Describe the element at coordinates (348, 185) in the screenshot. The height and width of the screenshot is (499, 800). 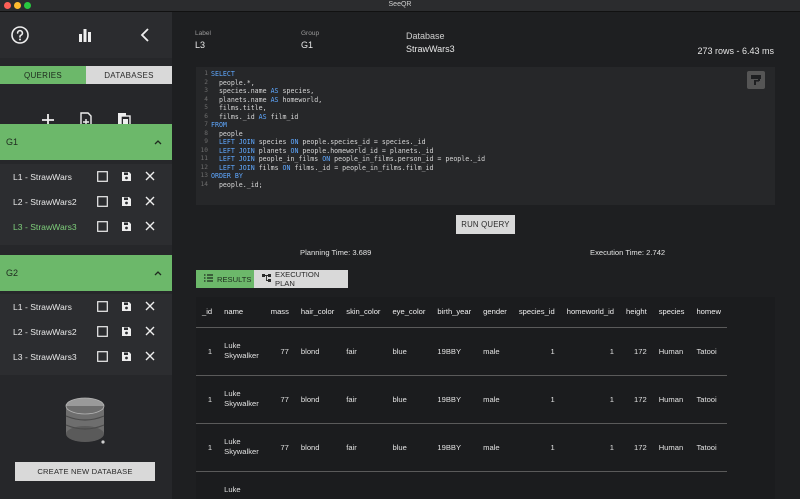
I see `code-line: people._id;` at that location.